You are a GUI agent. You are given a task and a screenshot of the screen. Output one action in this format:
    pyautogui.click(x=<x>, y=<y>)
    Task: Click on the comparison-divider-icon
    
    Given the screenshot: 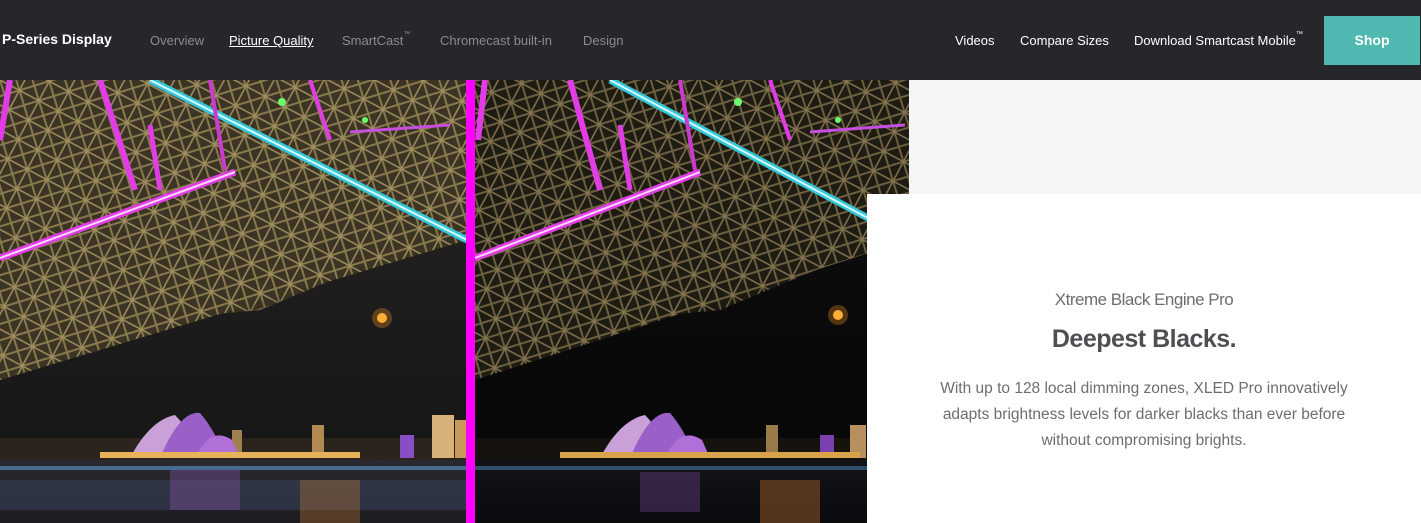 What is the action you would take?
    pyautogui.click(x=471, y=301)
    